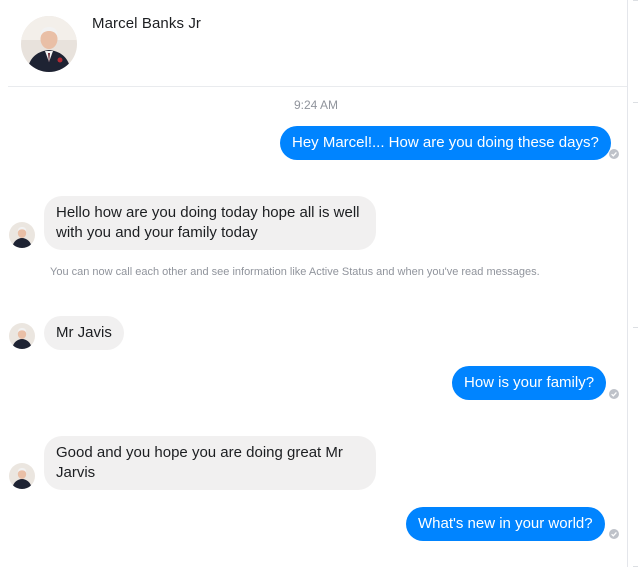 The width and height of the screenshot is (638, 567). What do you see at coordinates (49, 44) in the screenshot?
I see `contact-avatar` at bounding box center [49, 44].